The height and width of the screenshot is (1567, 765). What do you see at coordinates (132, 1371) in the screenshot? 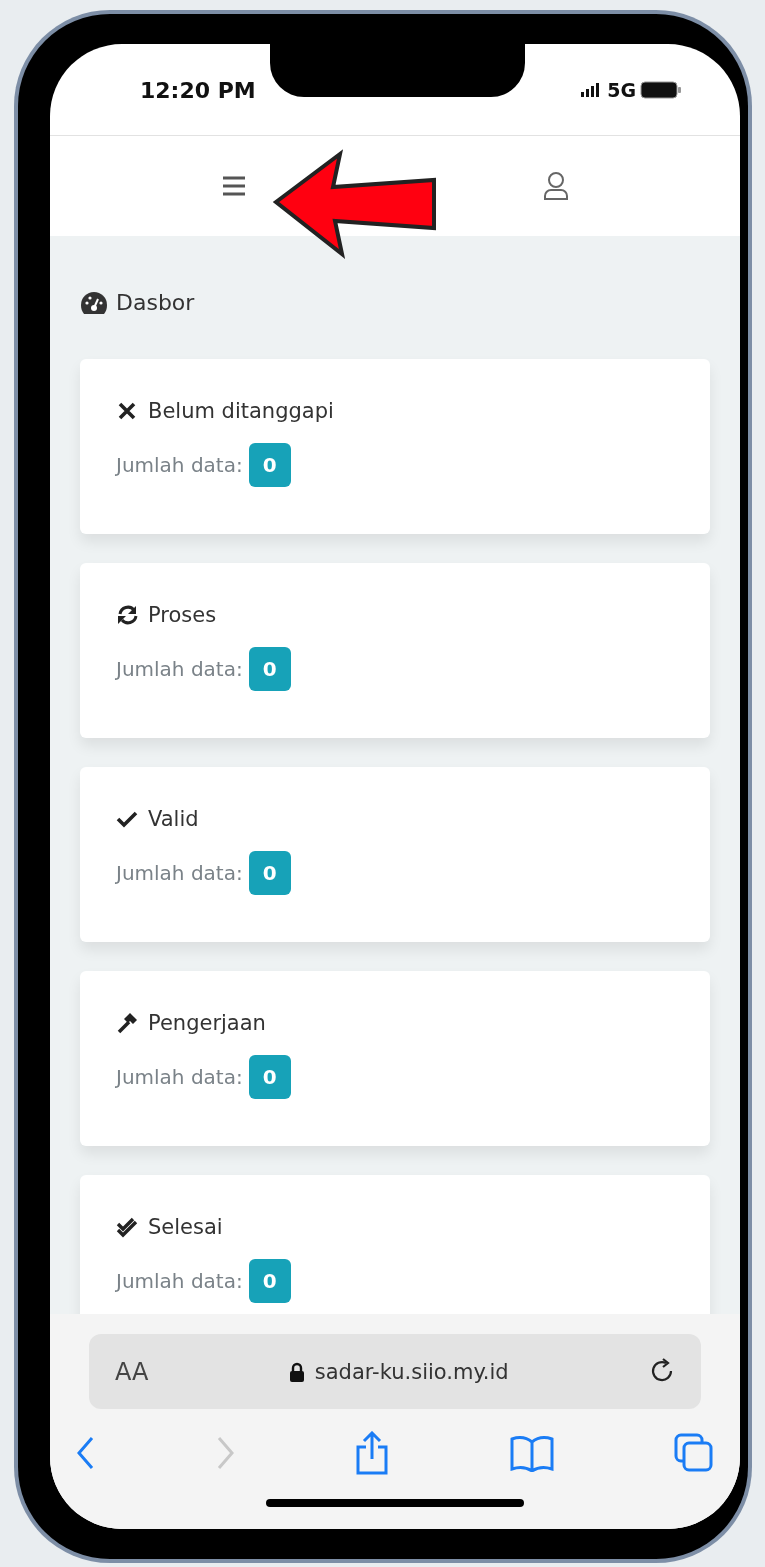
I see `text-size-button: AA` at bounding box center [132, 1371].